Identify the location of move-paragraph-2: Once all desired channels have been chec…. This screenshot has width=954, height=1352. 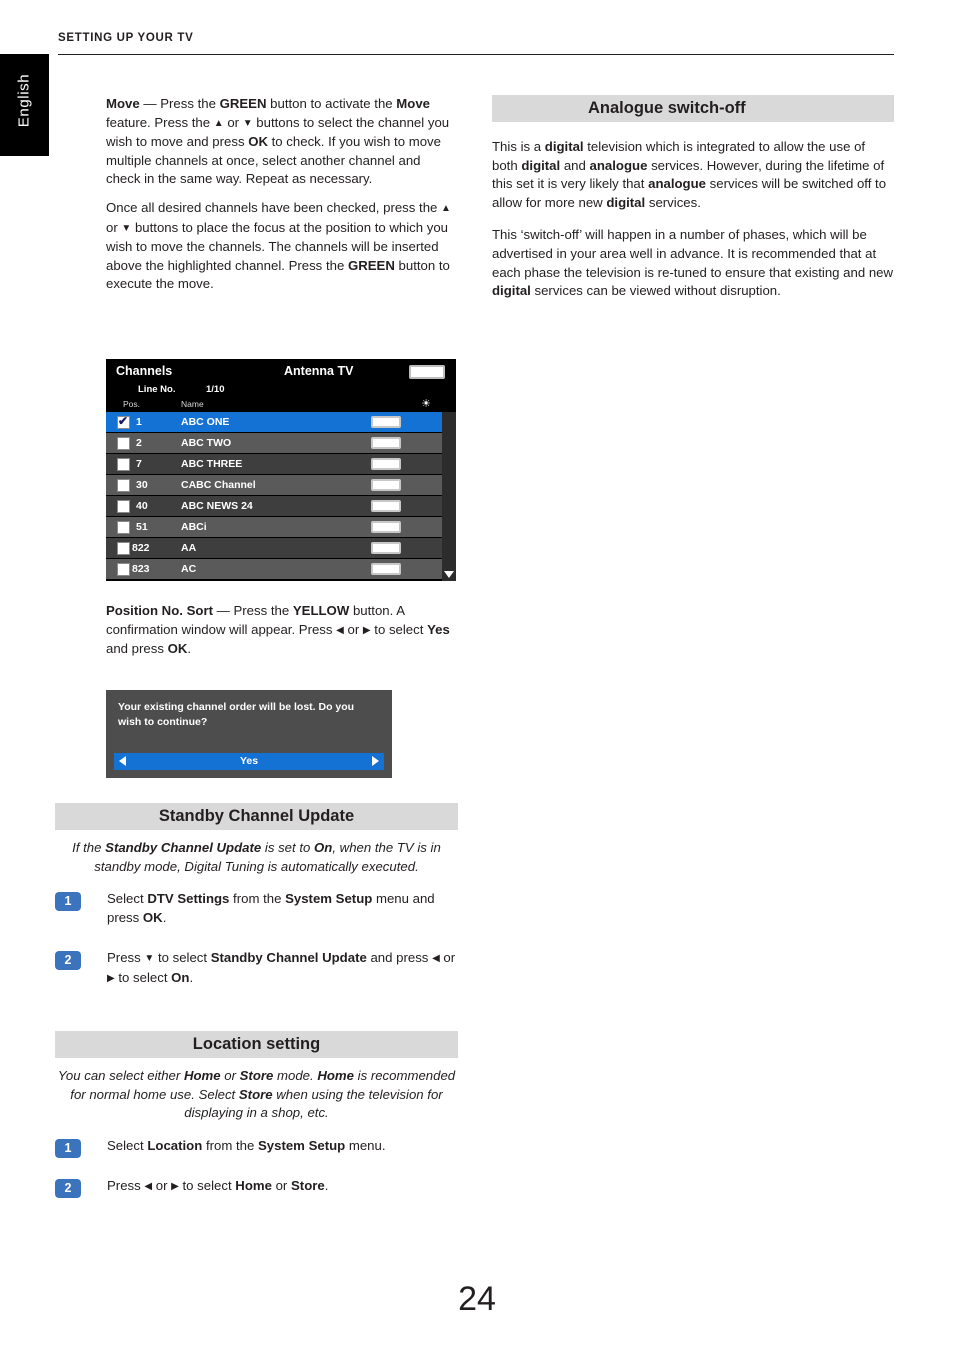
(278, 245).